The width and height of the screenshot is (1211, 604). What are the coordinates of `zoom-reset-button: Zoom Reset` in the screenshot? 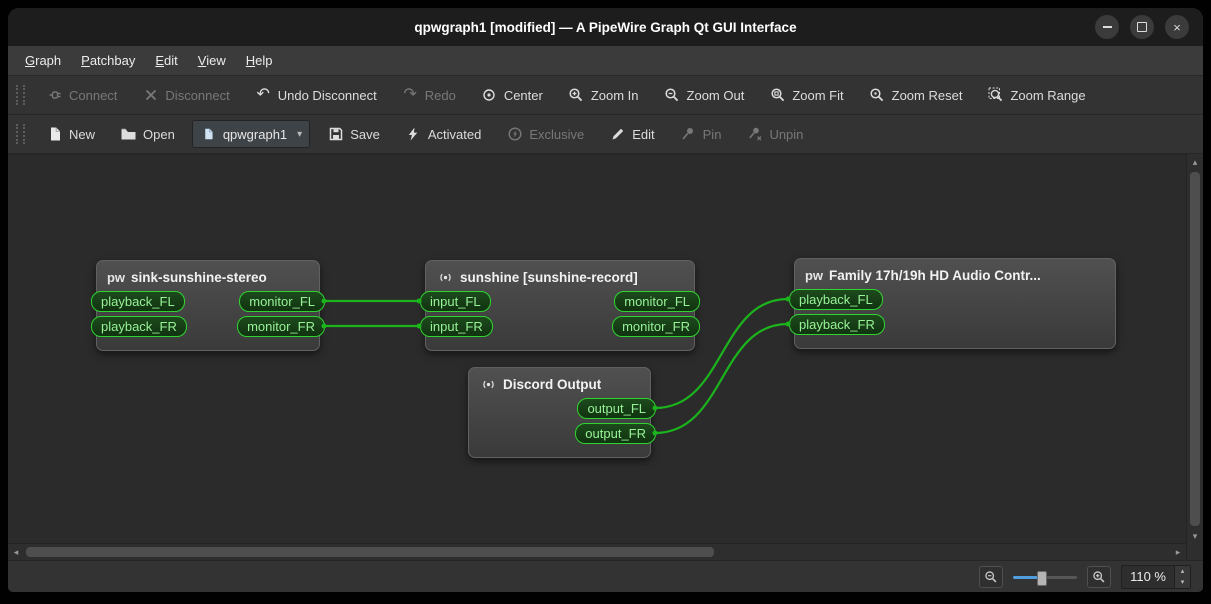 It's located at (916, 95).